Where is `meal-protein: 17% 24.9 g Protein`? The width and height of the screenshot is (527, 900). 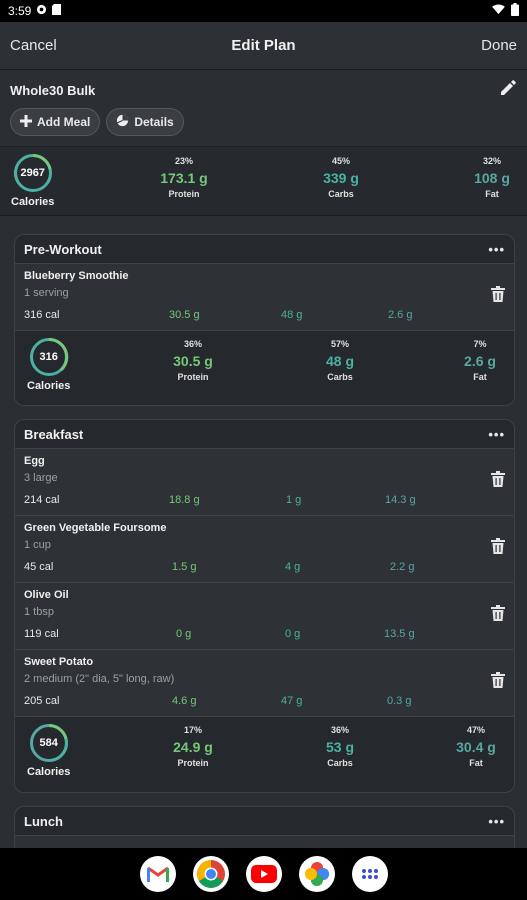 meal-protein: 17% 24.9 g Protein is located at coordinates (193, 746).